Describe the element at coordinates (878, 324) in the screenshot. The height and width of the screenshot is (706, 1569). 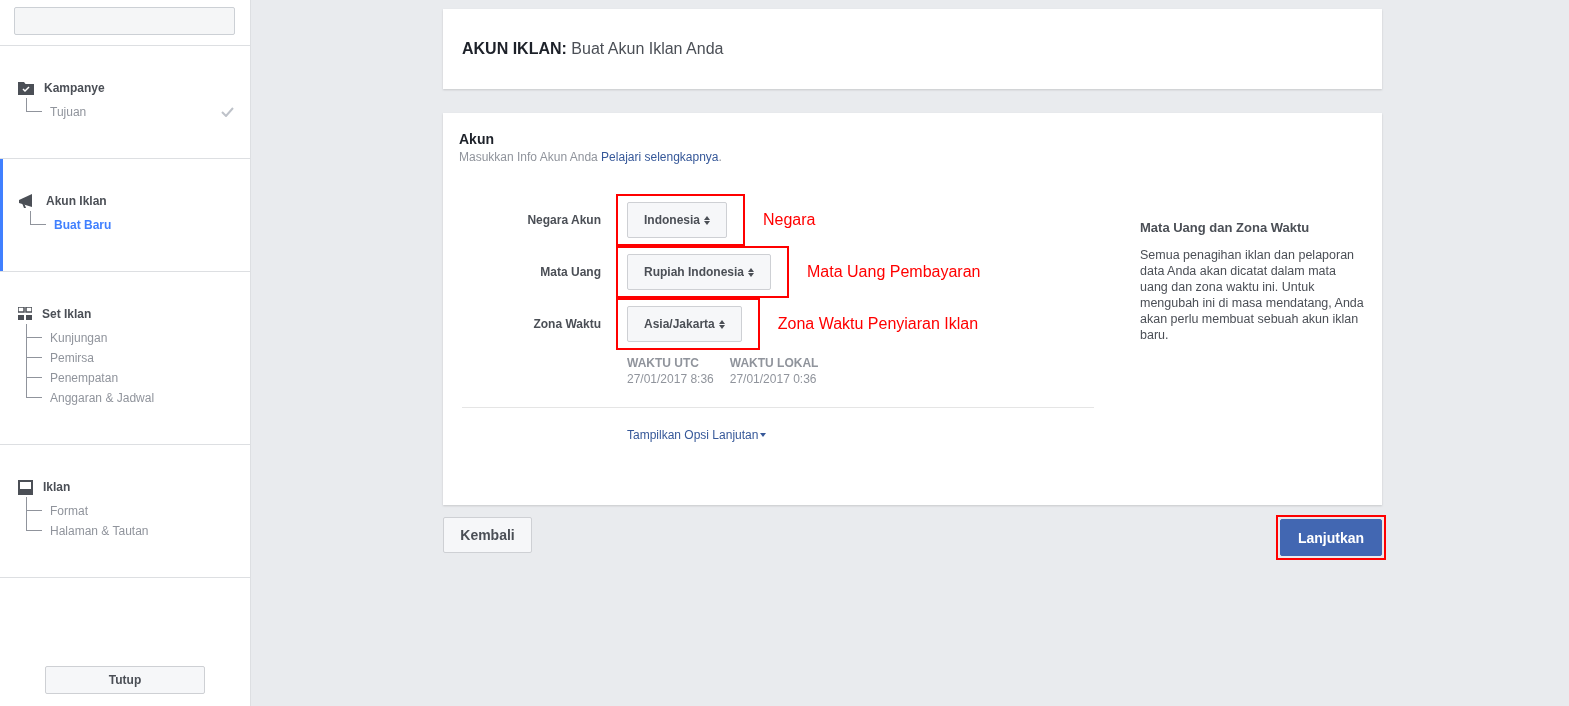
I see `annotation-text: Zona Waktu Penyiaran Iklan` at that location.